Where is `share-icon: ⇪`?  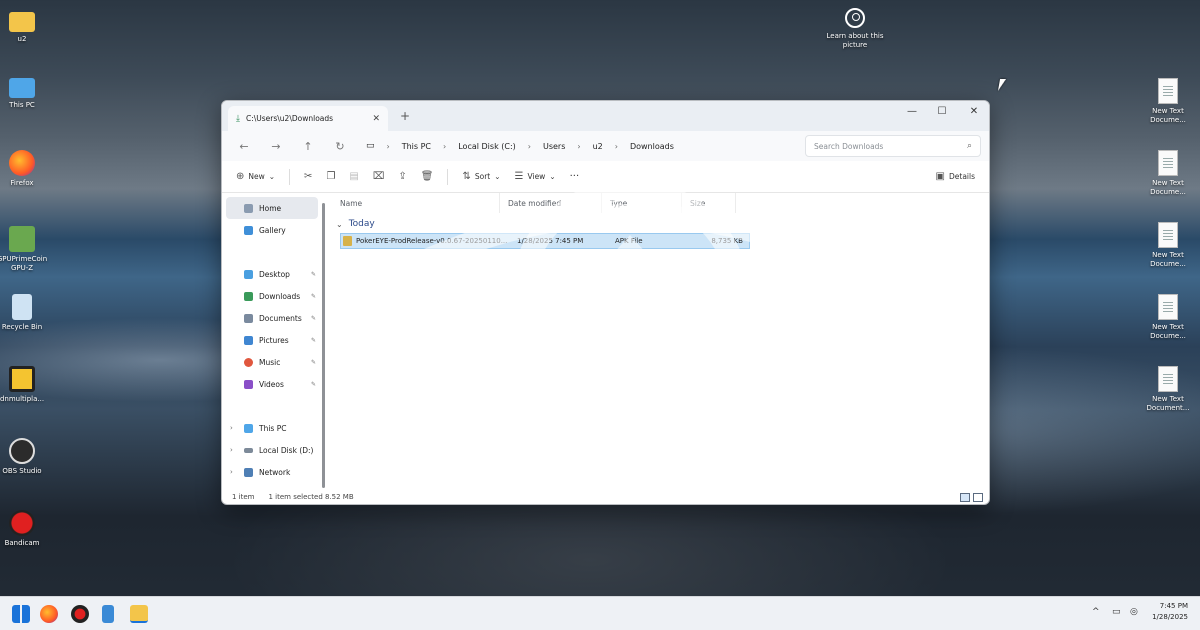
share-icon: ⇪ is located at coordinates (402, 176).